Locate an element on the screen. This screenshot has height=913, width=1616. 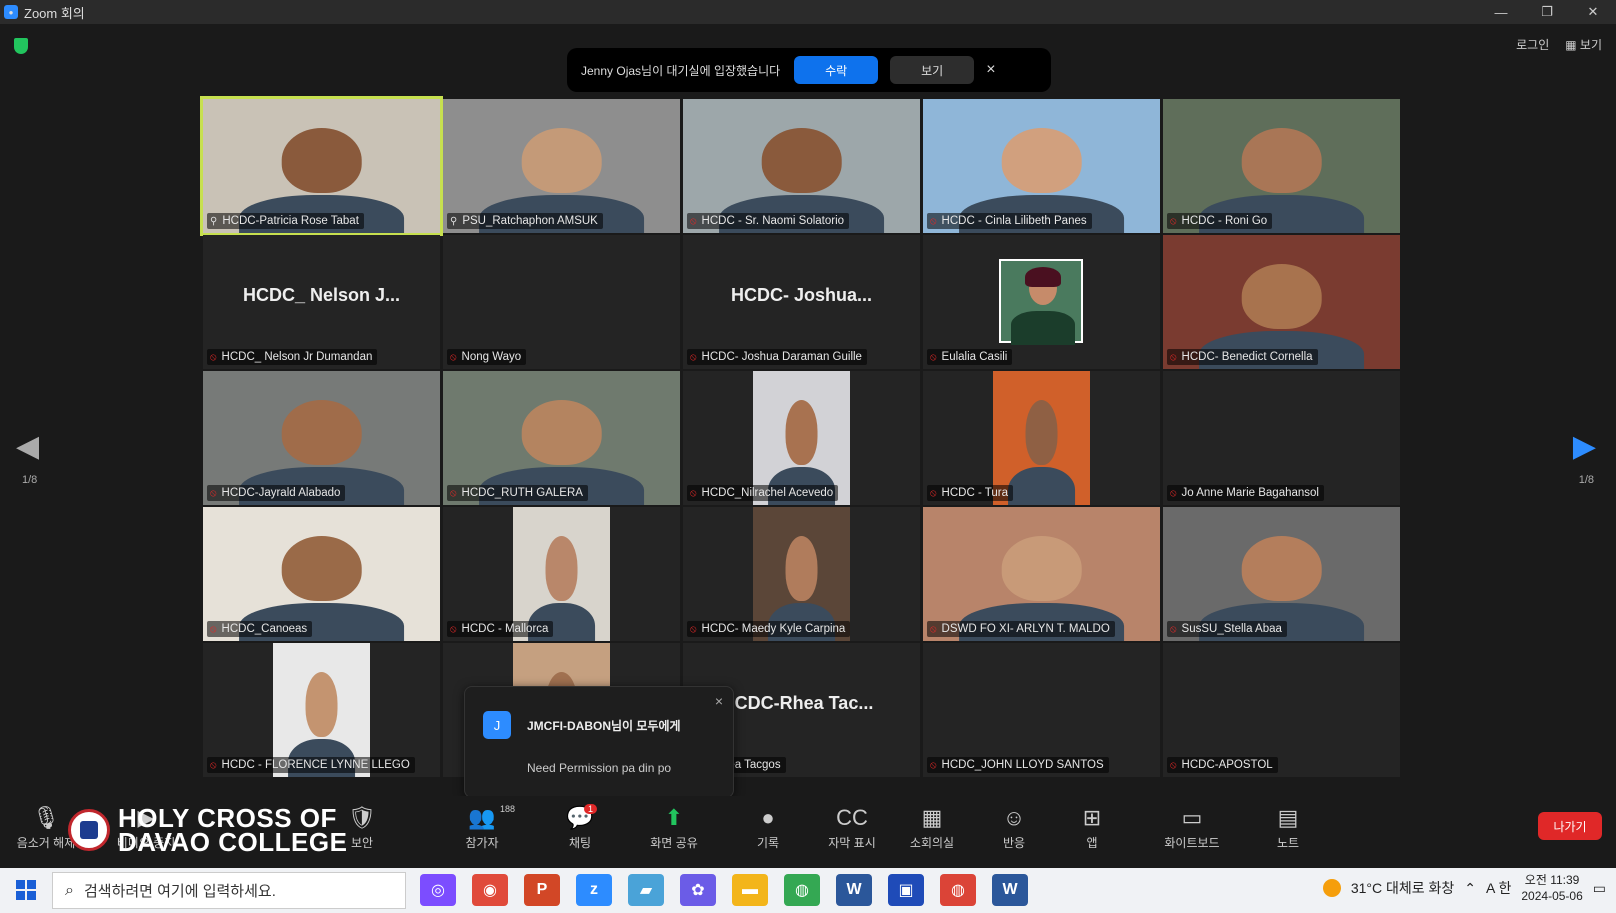
windows-start-icon is located at coordinates (26, 890).